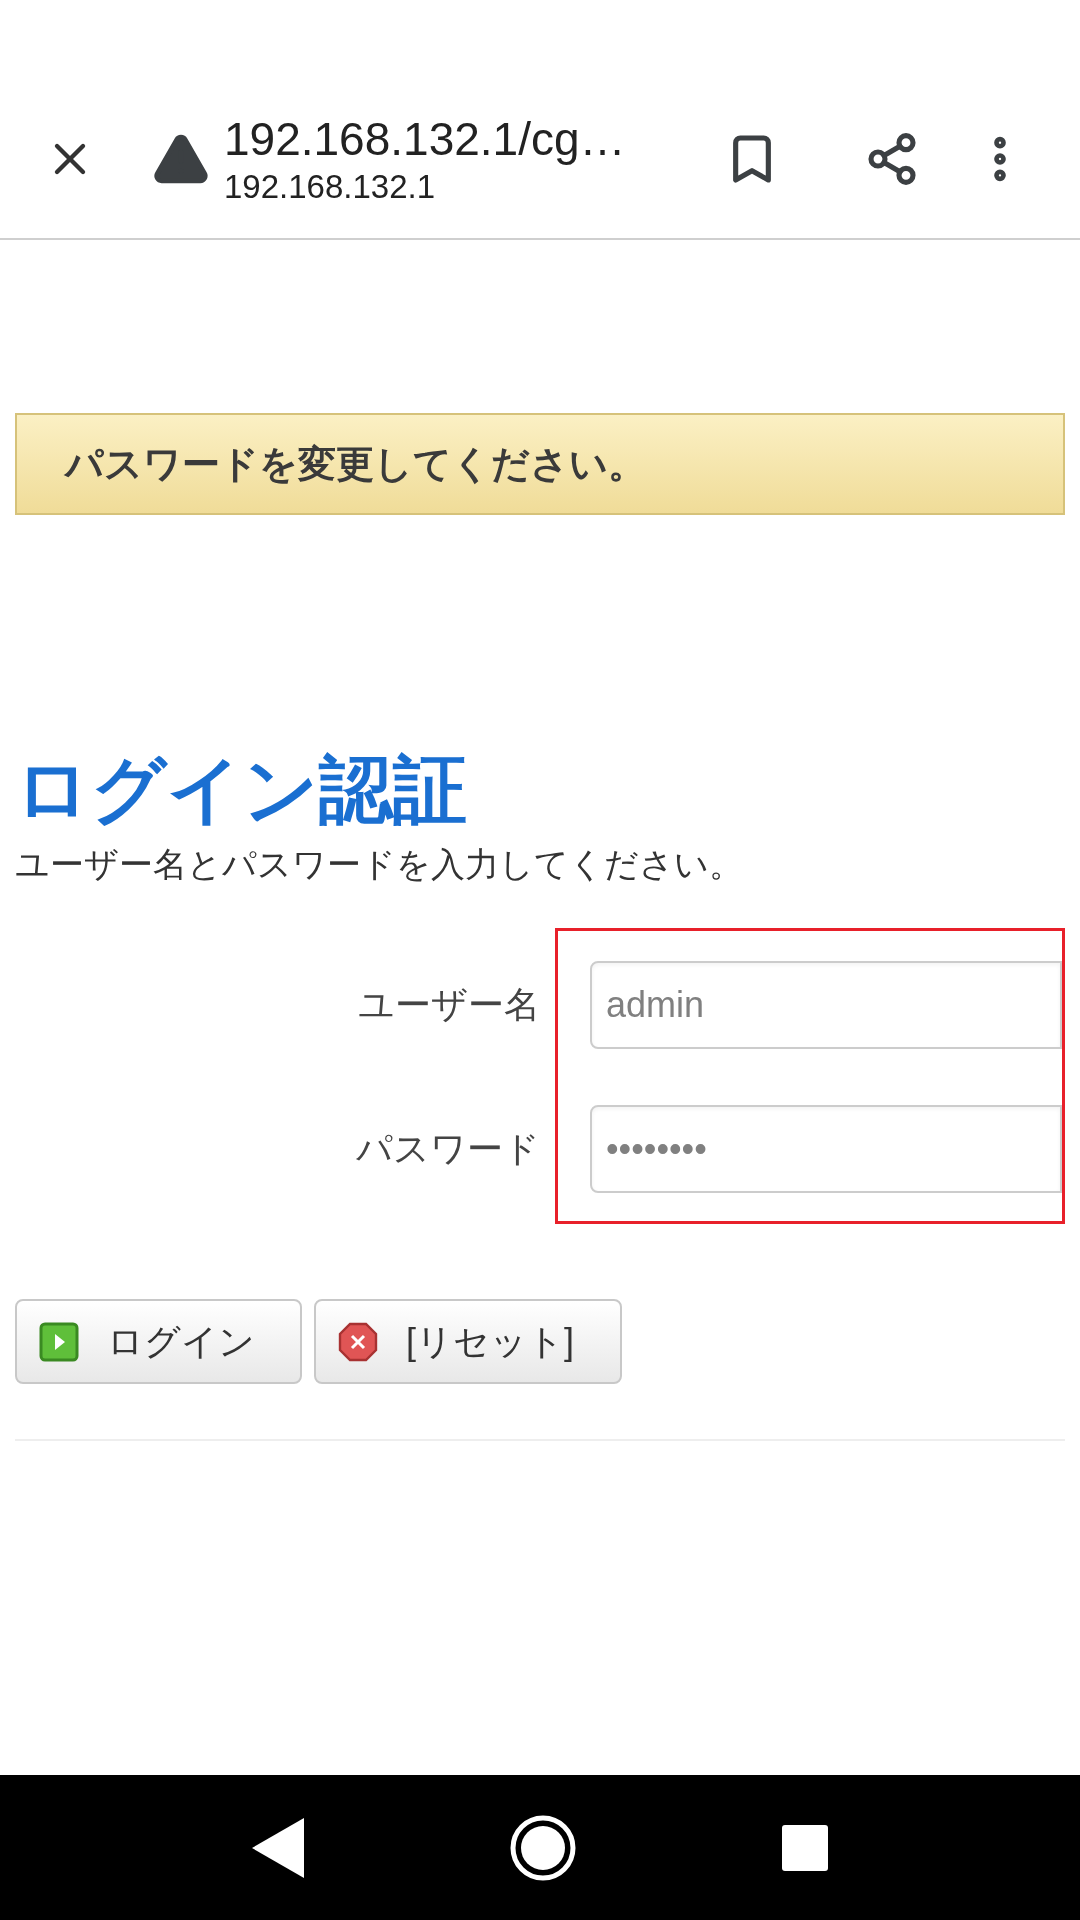 The width and height of the screenshot is (1080, 1920). Describe the element at coordinates (358, 1341) in the screenshot. I see `cancel-icon` at that location.